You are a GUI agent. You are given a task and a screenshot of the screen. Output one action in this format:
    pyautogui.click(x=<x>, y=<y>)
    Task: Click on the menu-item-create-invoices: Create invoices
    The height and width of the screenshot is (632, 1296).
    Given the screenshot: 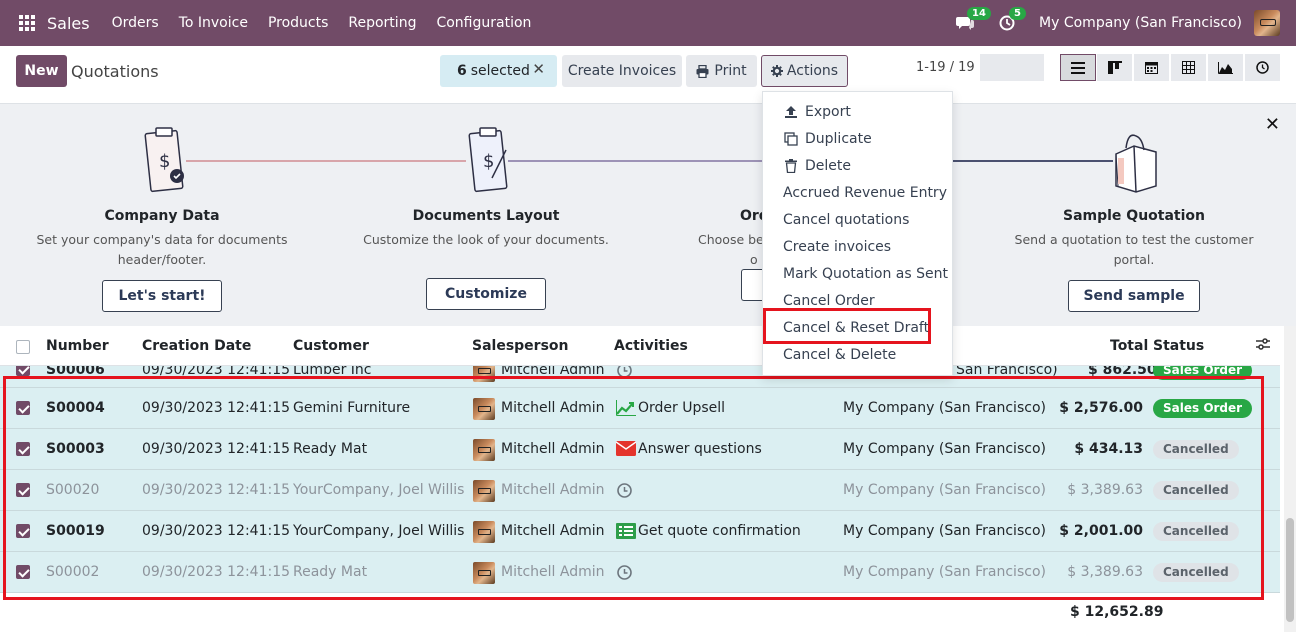 What is the action you would take?
    pyautogui.click(x=837, y=247)
    